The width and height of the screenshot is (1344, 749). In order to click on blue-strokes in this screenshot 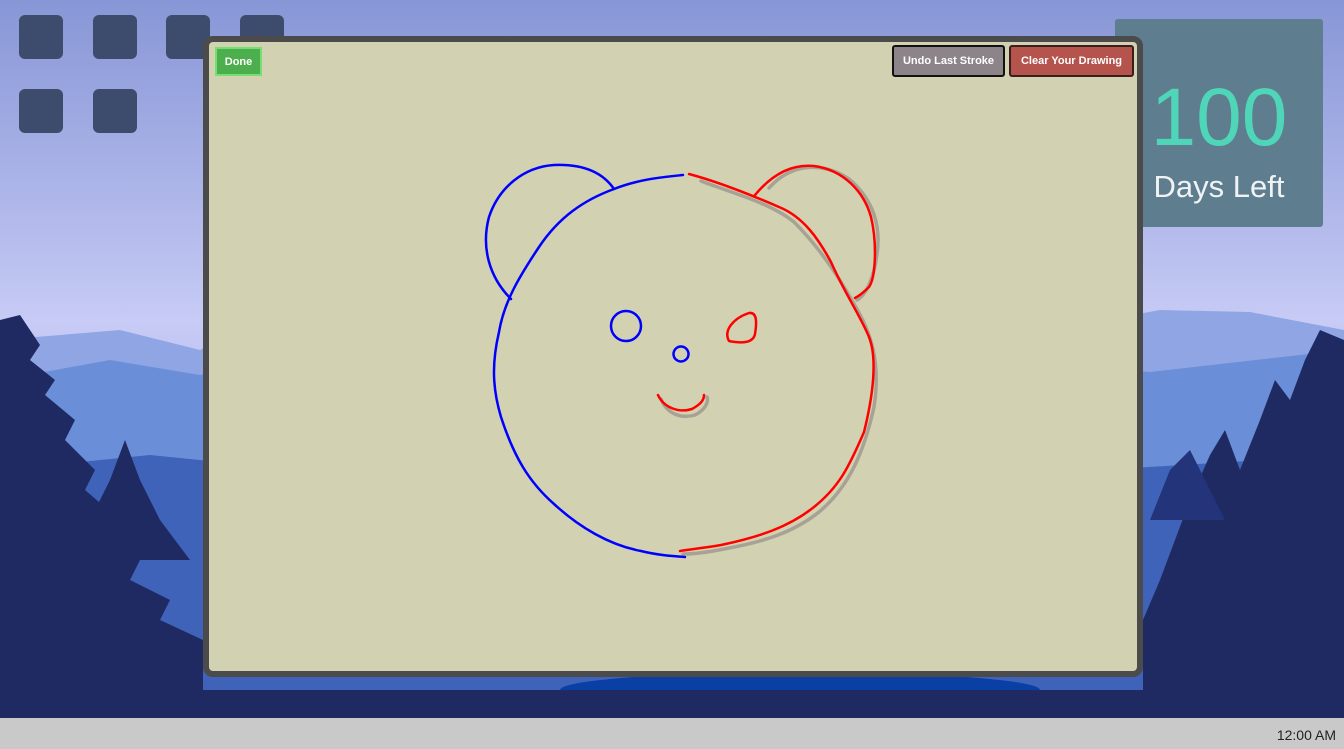, I will do `click(587, 361)`.